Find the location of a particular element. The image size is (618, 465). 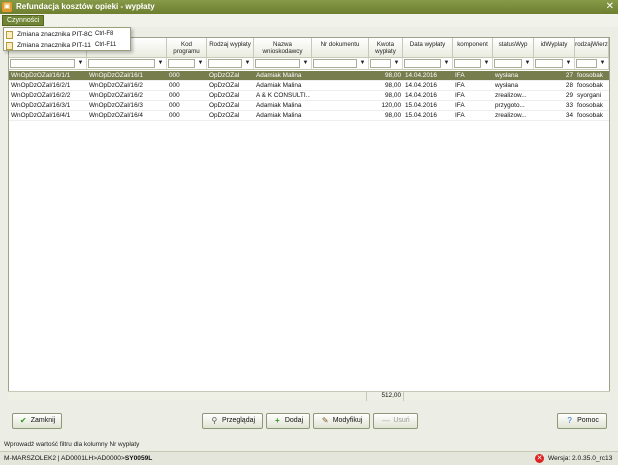

menu-item-pit11: Zmiana znacznika PIT-11 Ctrl-F11 is located at coordinates (67, 45).